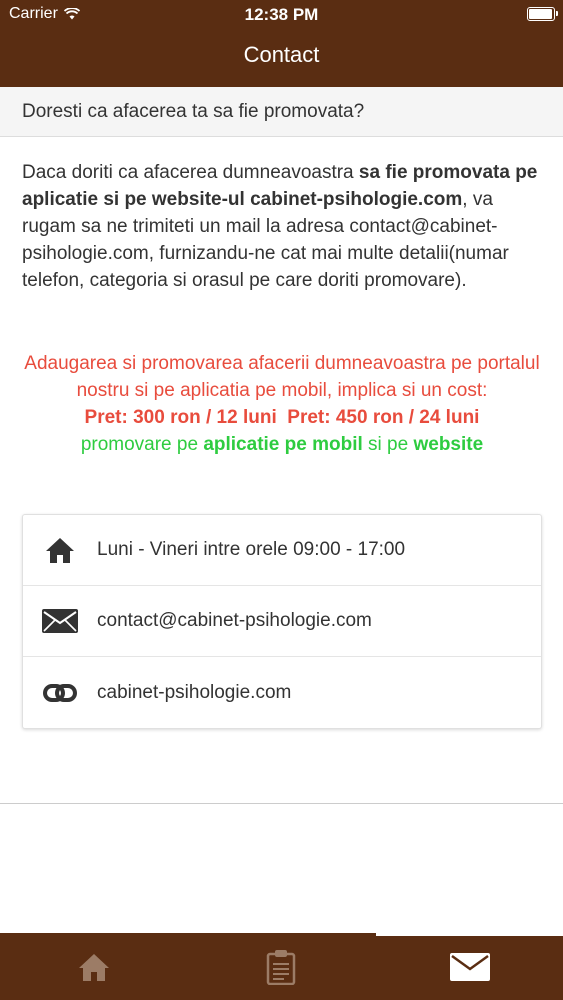  I want to click on price-12-months: Pret: 300 ron / 12 luni, so click(180, 417).